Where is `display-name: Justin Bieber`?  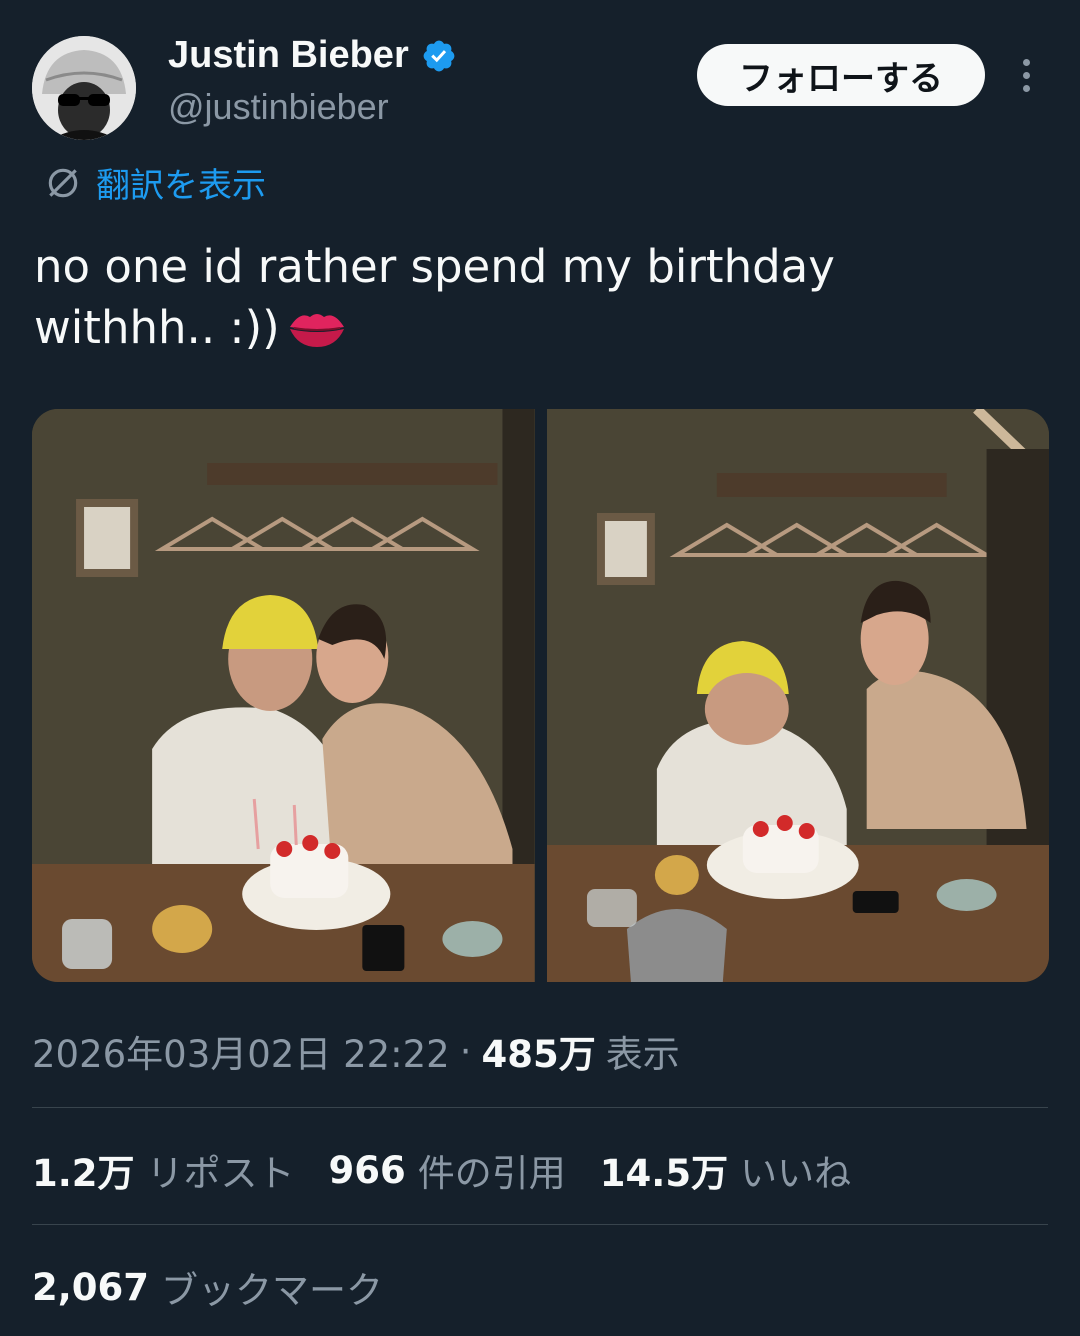 display-name: Justin Bieber is located at coordinates (288, 55).